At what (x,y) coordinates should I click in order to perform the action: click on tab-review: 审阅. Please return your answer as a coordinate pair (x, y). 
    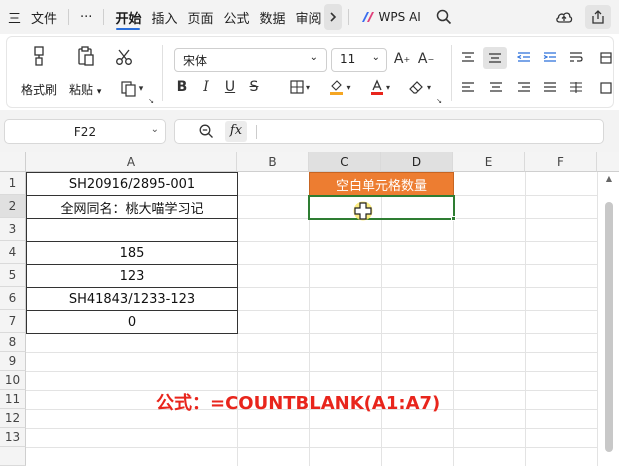
    Looking at the image, I should click on (306, 17).